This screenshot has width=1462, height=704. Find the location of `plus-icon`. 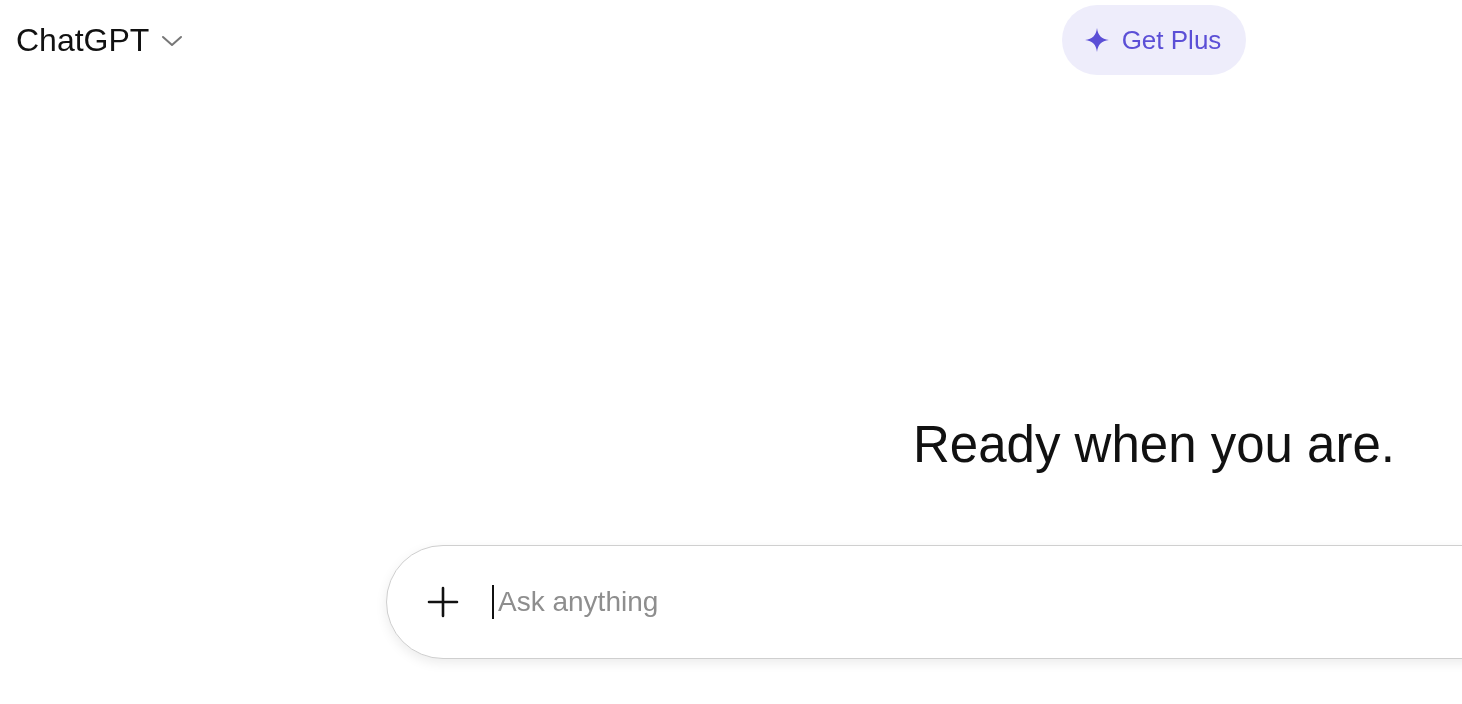

plus-icon is located at coordinates (443, 602).